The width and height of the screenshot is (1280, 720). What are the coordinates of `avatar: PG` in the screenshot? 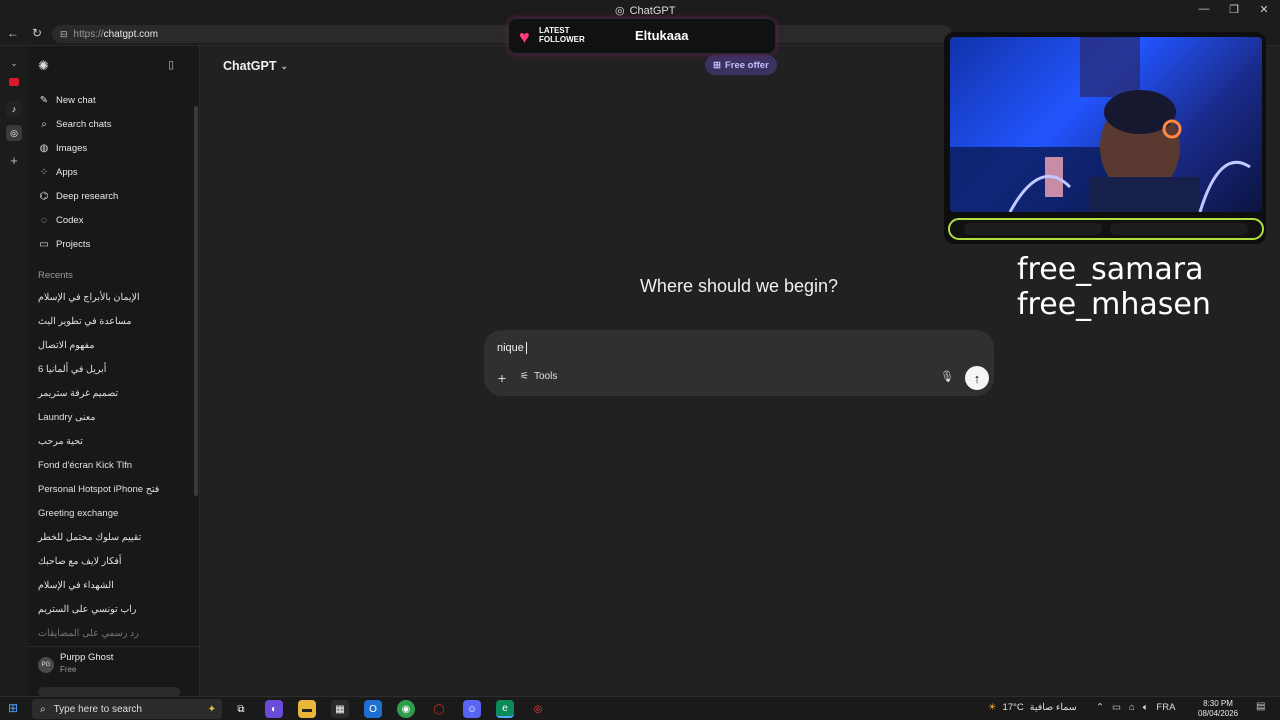 It's located at (46, 665).